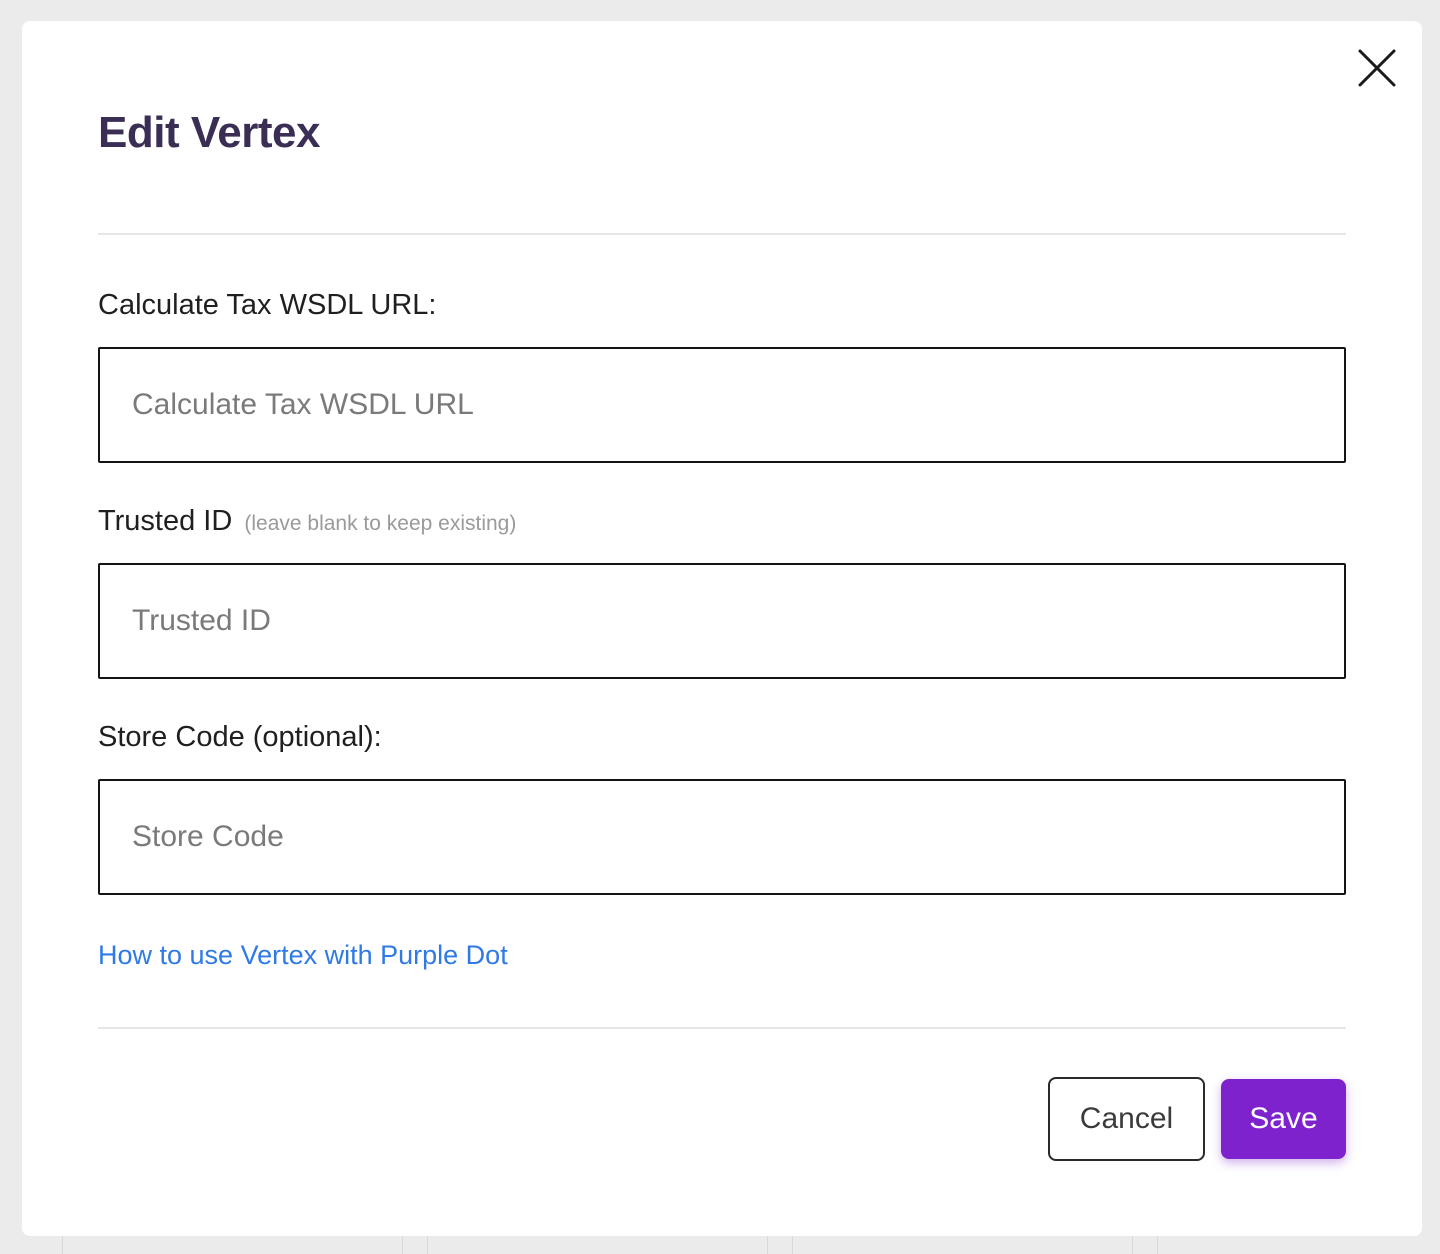 This screenshot has width=1440, height=1254. Describe the element at coordinates (722, 234) in the screenshot. I see `header-divider` at that location.